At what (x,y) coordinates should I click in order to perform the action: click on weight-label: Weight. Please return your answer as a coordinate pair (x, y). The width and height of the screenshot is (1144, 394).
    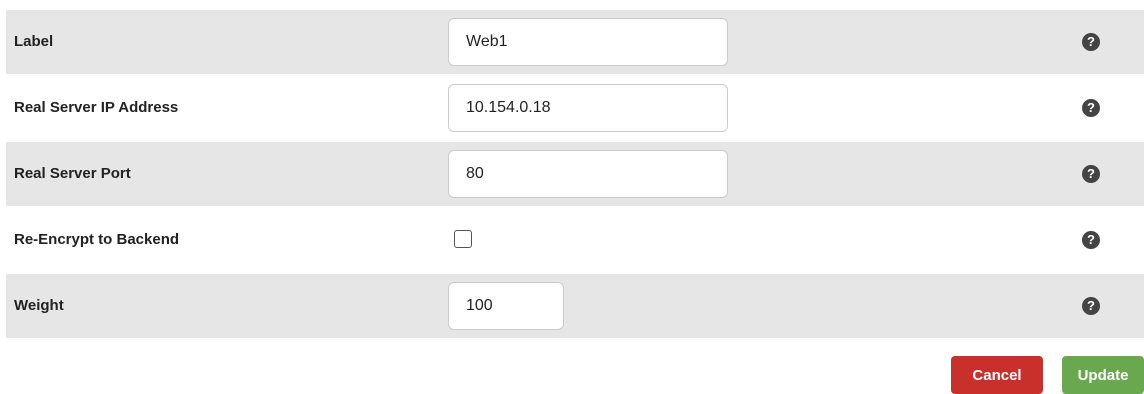
    Looking at the image, I should click on (39, 305).